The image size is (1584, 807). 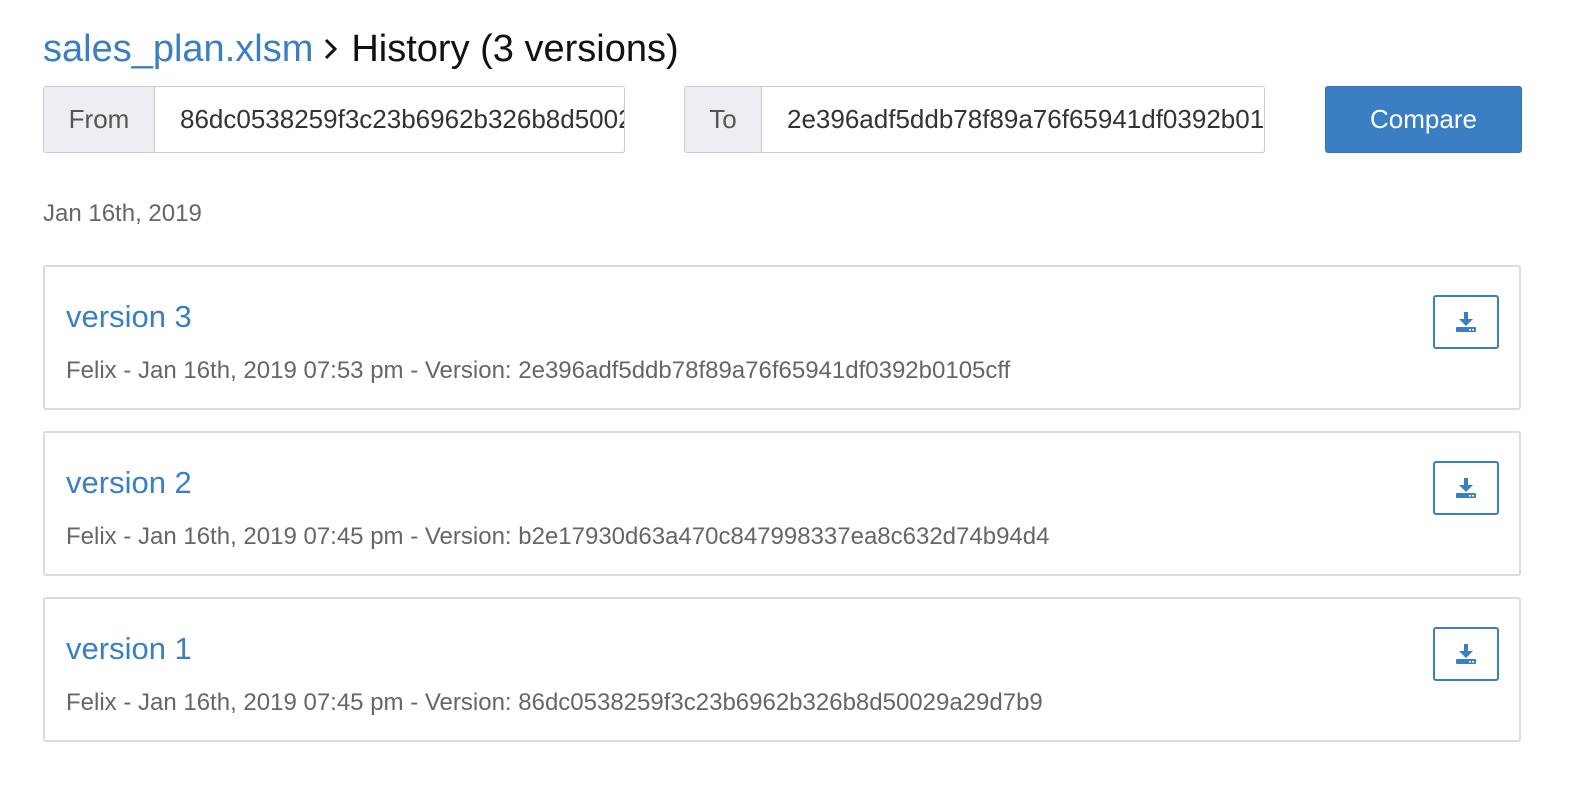 What do you see at coordinates (389, 119) in the screenshot?
I see `from-version-input` at bounding box center [389, 119].